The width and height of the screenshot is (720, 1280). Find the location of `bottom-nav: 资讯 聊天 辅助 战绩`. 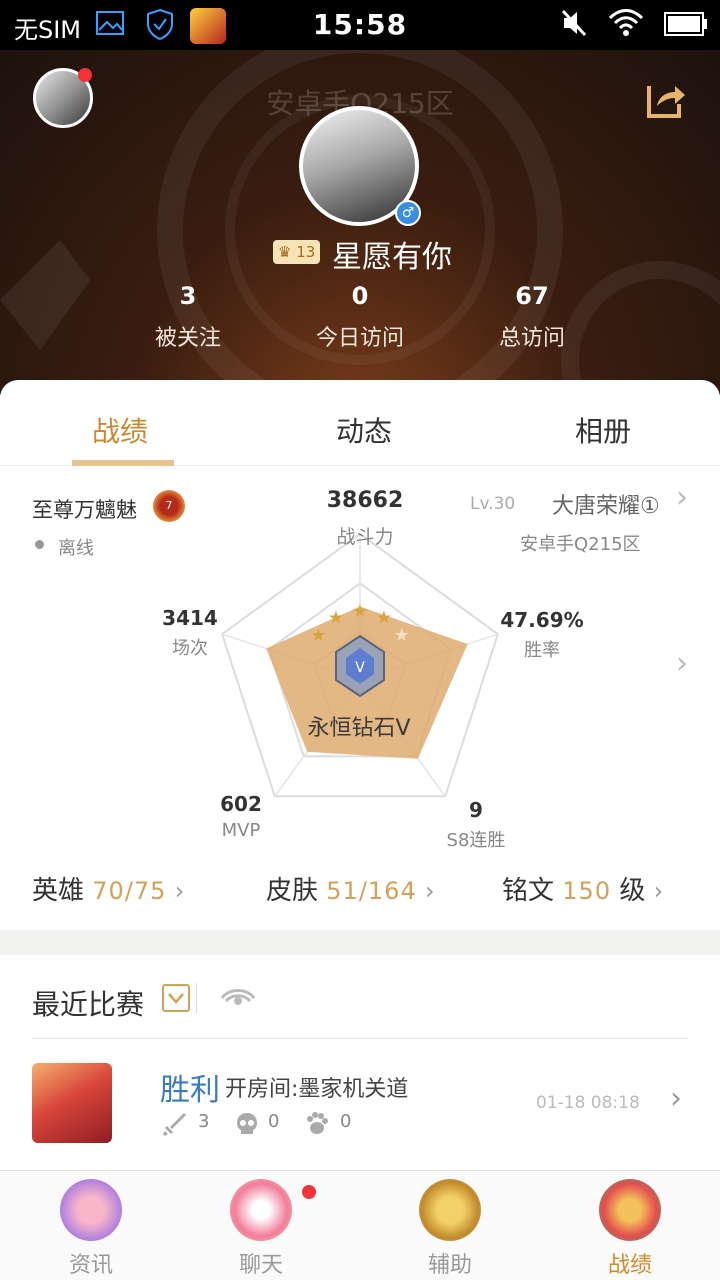

bottom-nav: 资讯 聊天 辅助 战绩 is located at coordinates (360, 1225).